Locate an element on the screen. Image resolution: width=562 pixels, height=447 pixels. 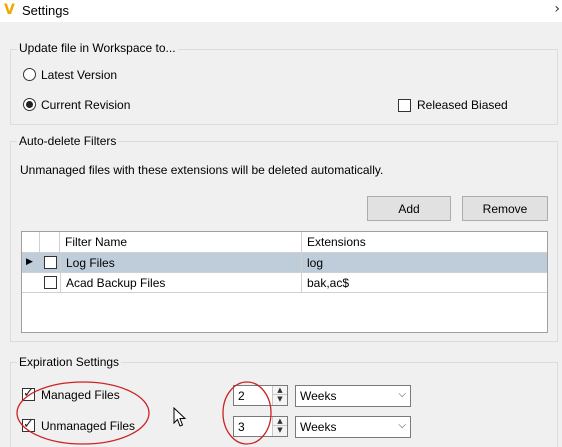
table-row: Acad Backup Files bak,ac$ is located at coordinates (284, 283).